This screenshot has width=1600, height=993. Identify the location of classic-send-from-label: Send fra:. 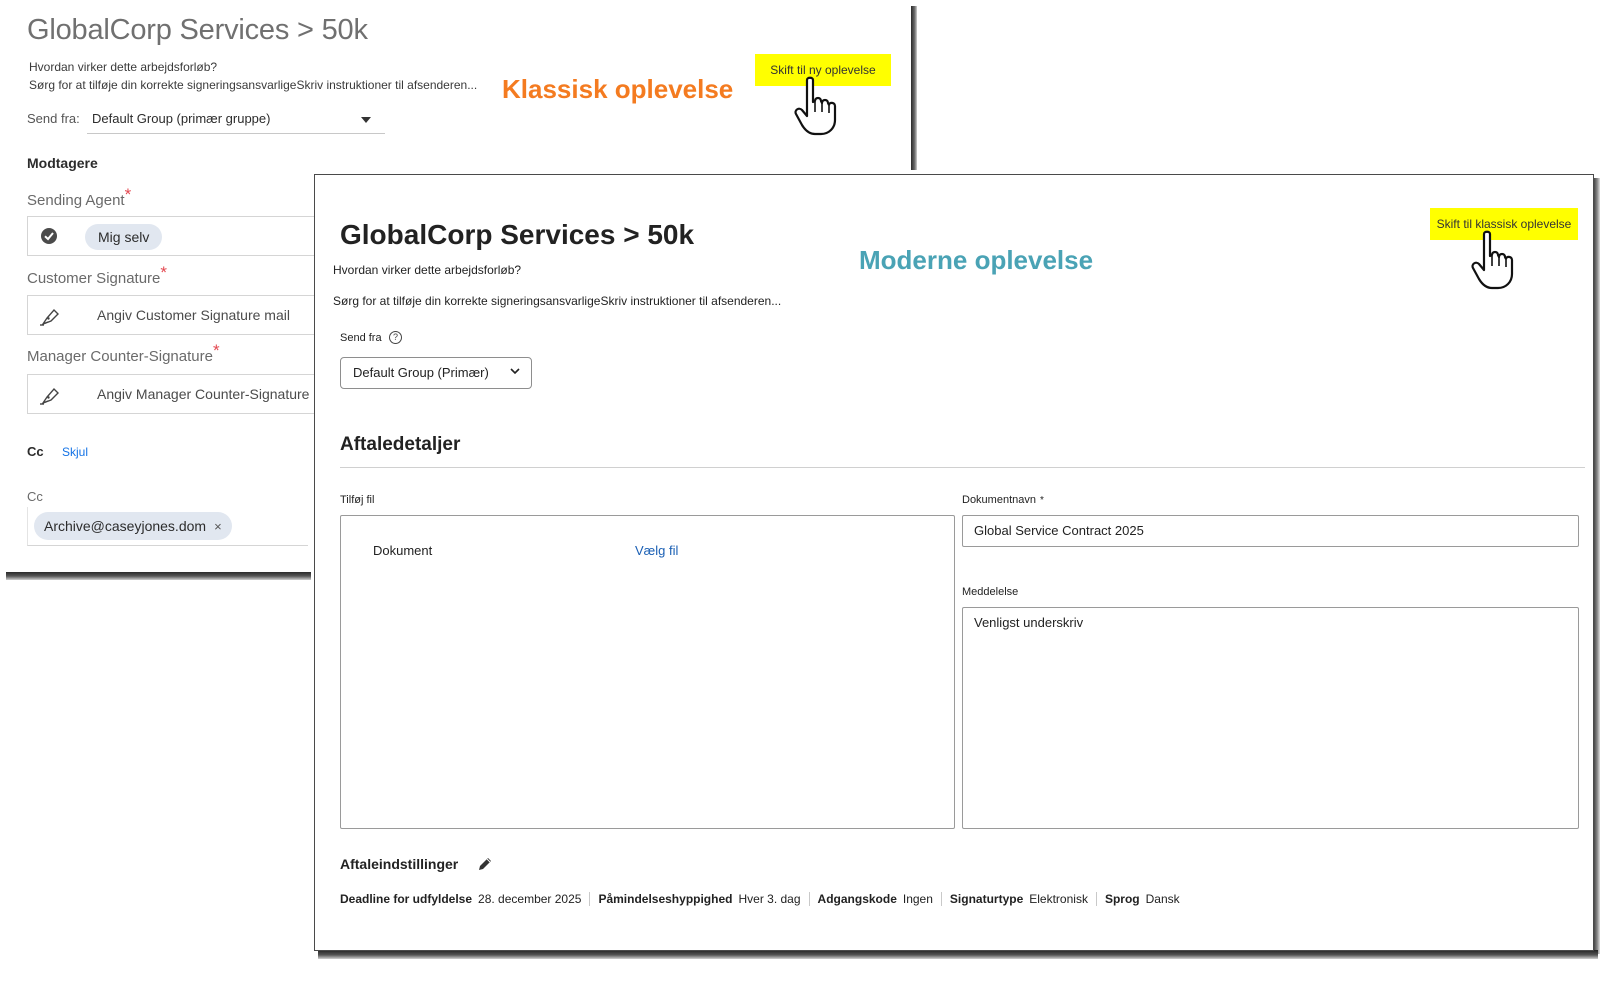
(53, 118).